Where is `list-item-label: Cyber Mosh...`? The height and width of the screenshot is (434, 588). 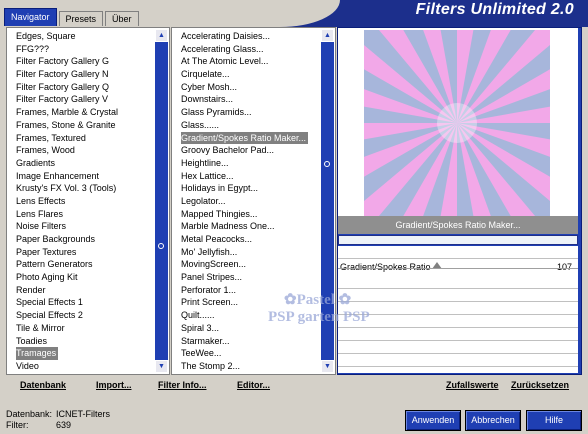 list-item-label: Cyber Mosh... is located at coordinates (209, 86).